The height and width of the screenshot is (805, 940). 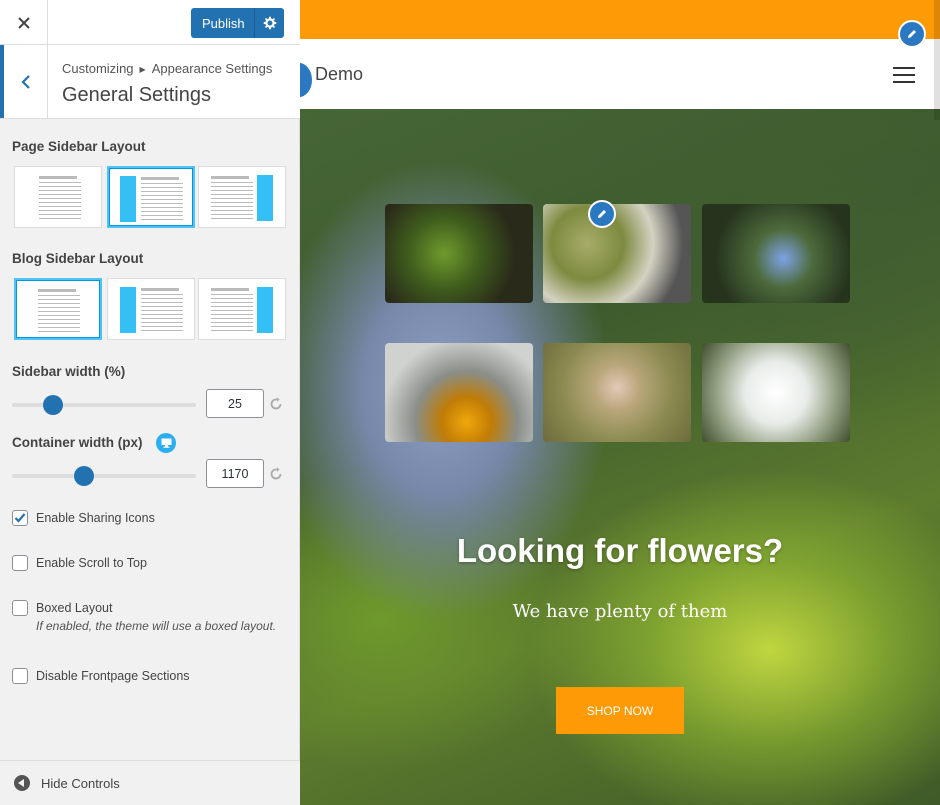 I want to click on edit-header-pencil-icon, so click(x=912, y=34).